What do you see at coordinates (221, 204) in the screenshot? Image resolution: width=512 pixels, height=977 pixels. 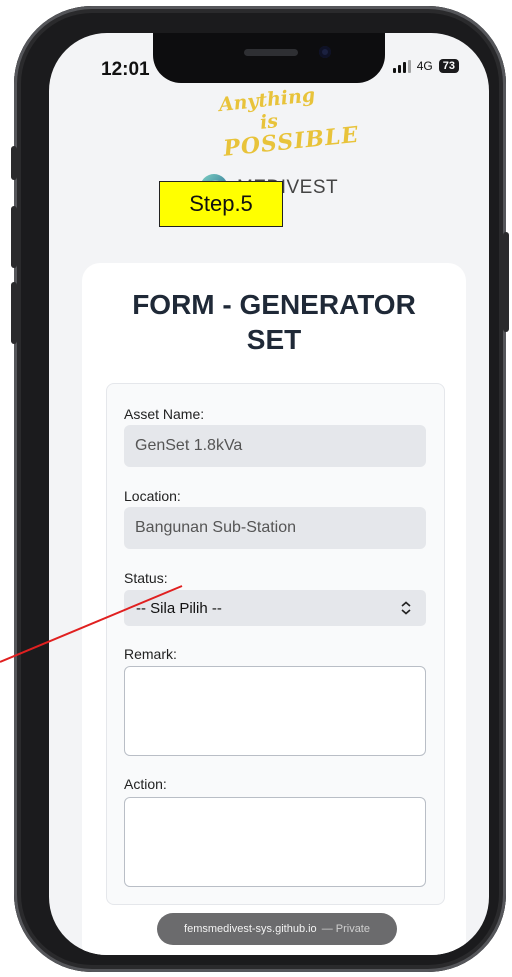 I see `step-badge: Step.5` at bounding box center [221, 204].